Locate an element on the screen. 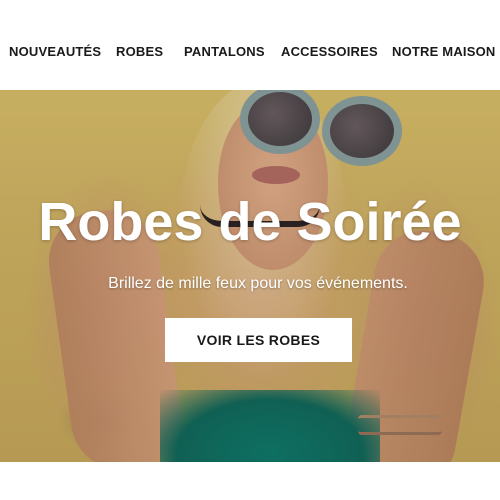 The width and height of the screenshot is (500, 500). hero-title: Robes de Soirée is located at coordinates (250, 222).